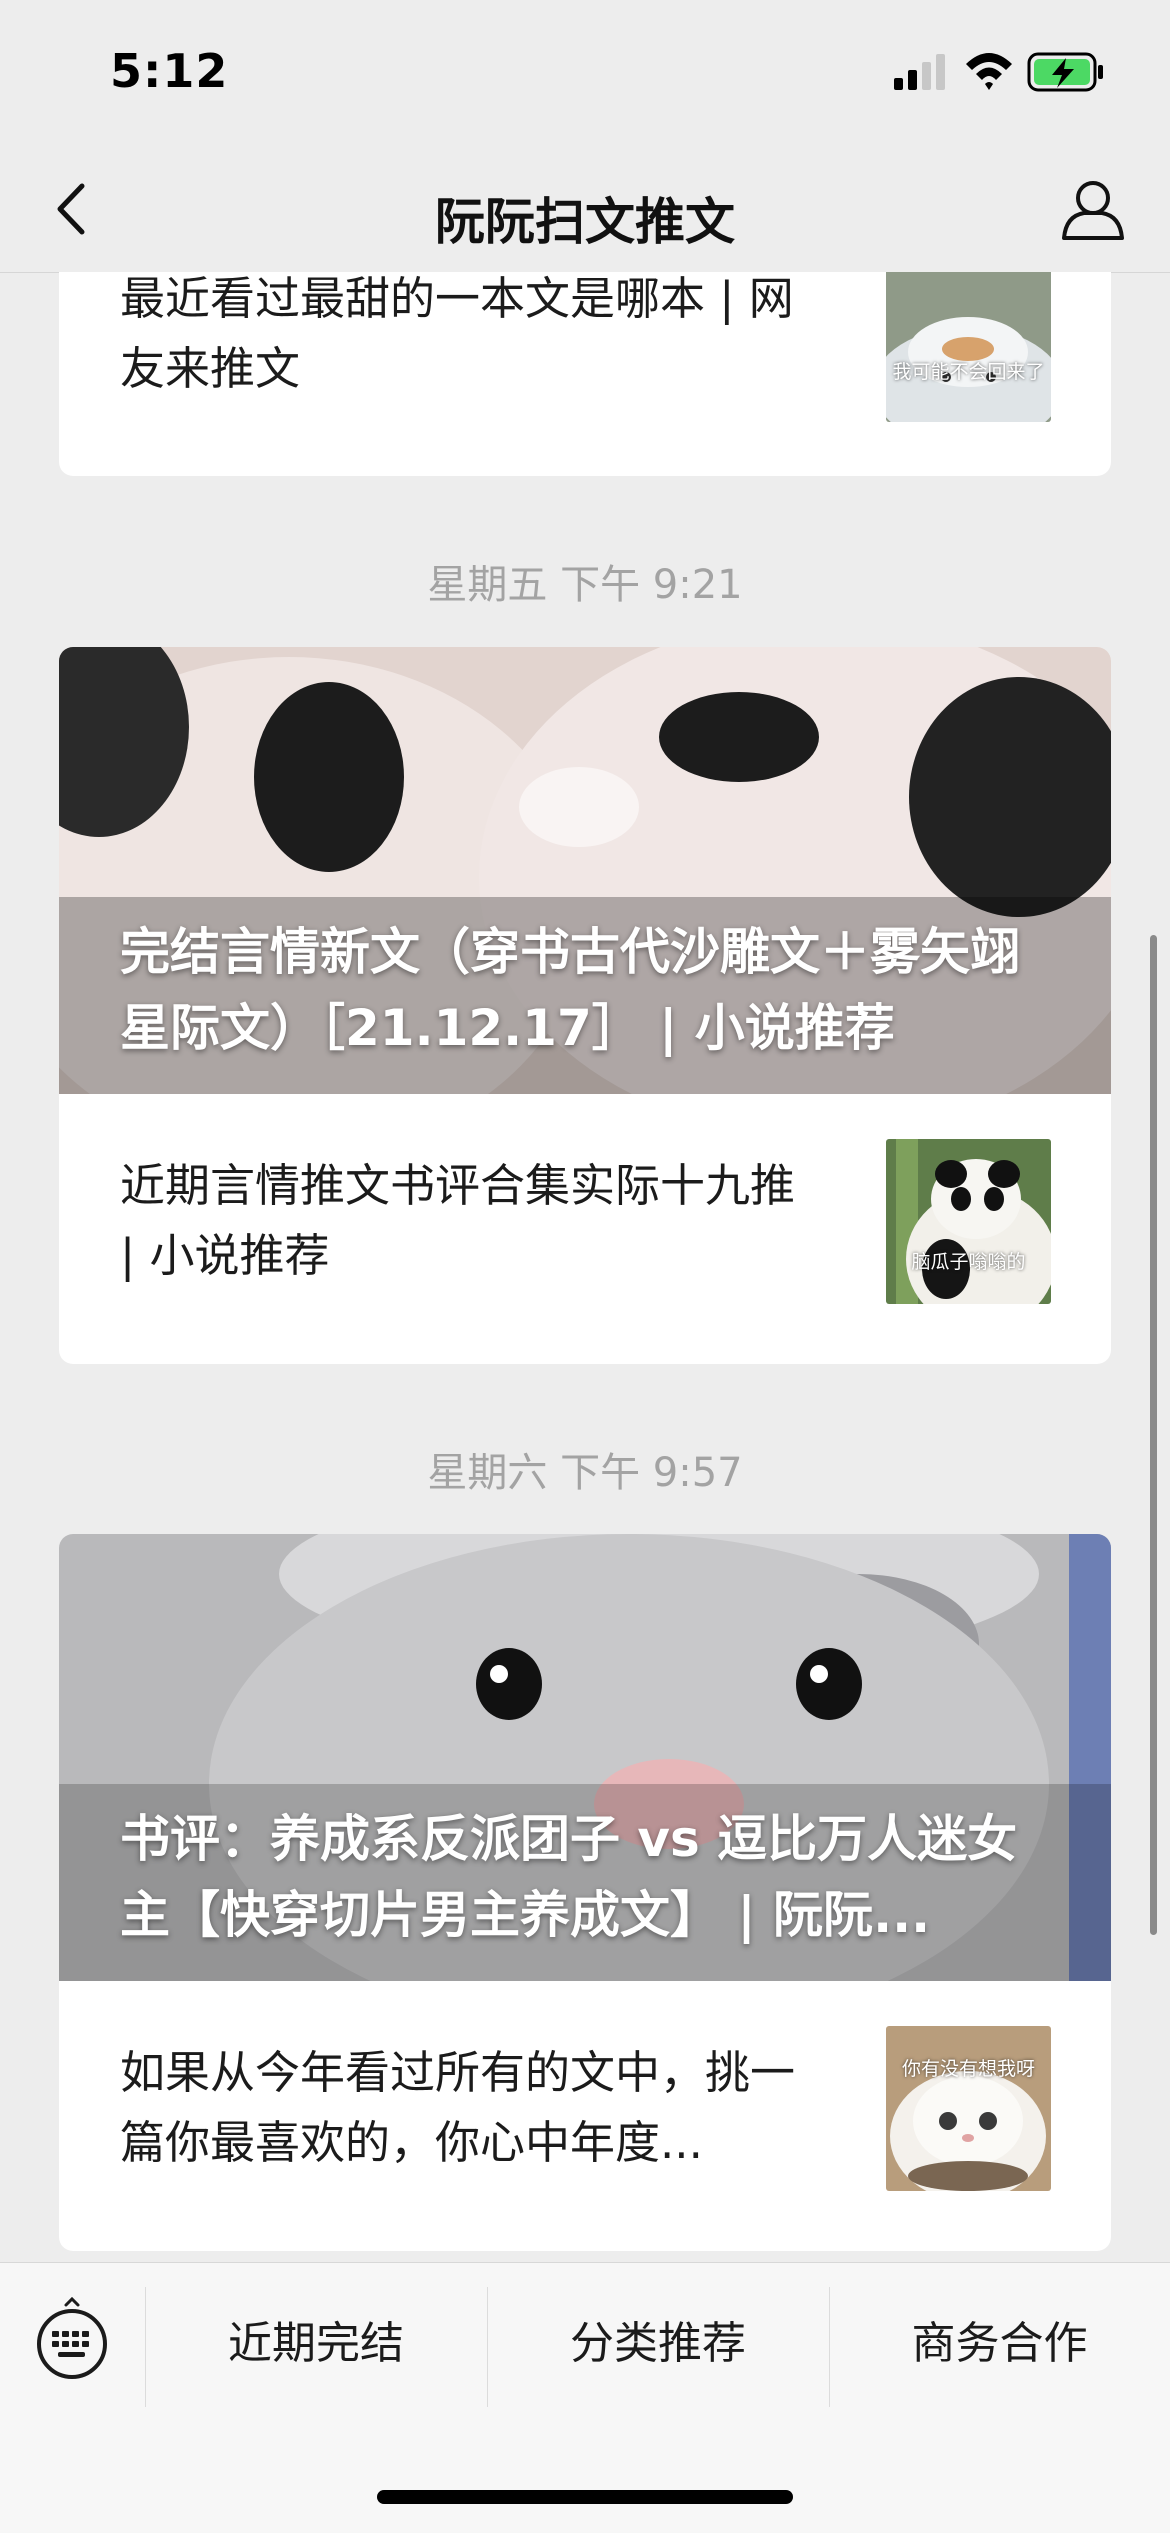 This screenshot has height=2533, width=1170. Describe the element at coordinates (999, 2344) in the screenshot. I see `menu-item-business: 商务合作` at that location.